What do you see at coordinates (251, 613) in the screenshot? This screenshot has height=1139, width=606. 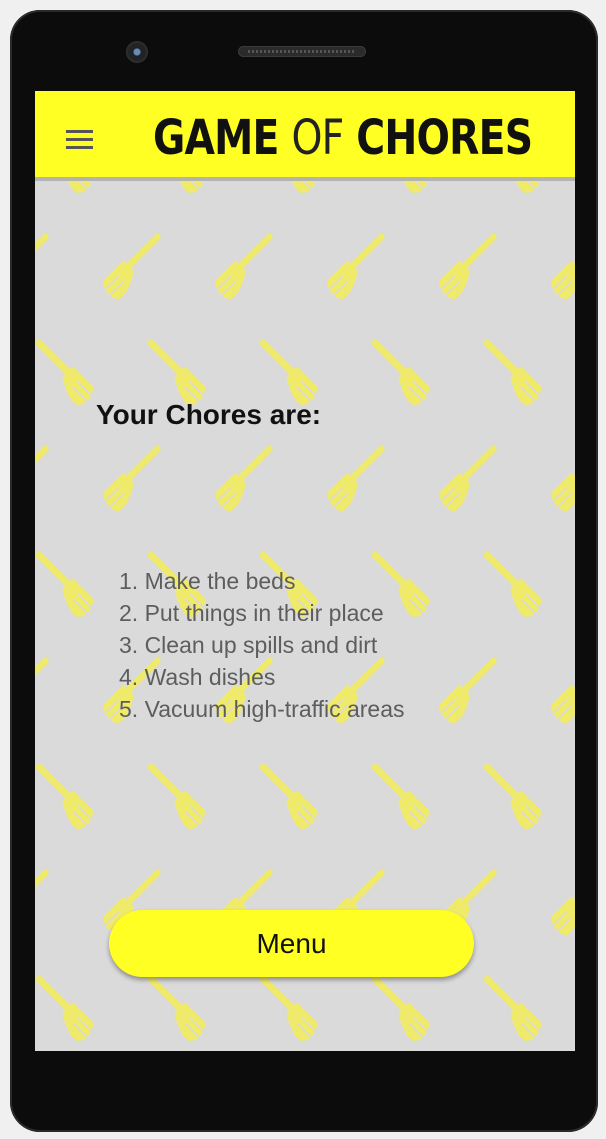 I see `chore-item: 2. Put things in their place` at bounding box center [251, 613].